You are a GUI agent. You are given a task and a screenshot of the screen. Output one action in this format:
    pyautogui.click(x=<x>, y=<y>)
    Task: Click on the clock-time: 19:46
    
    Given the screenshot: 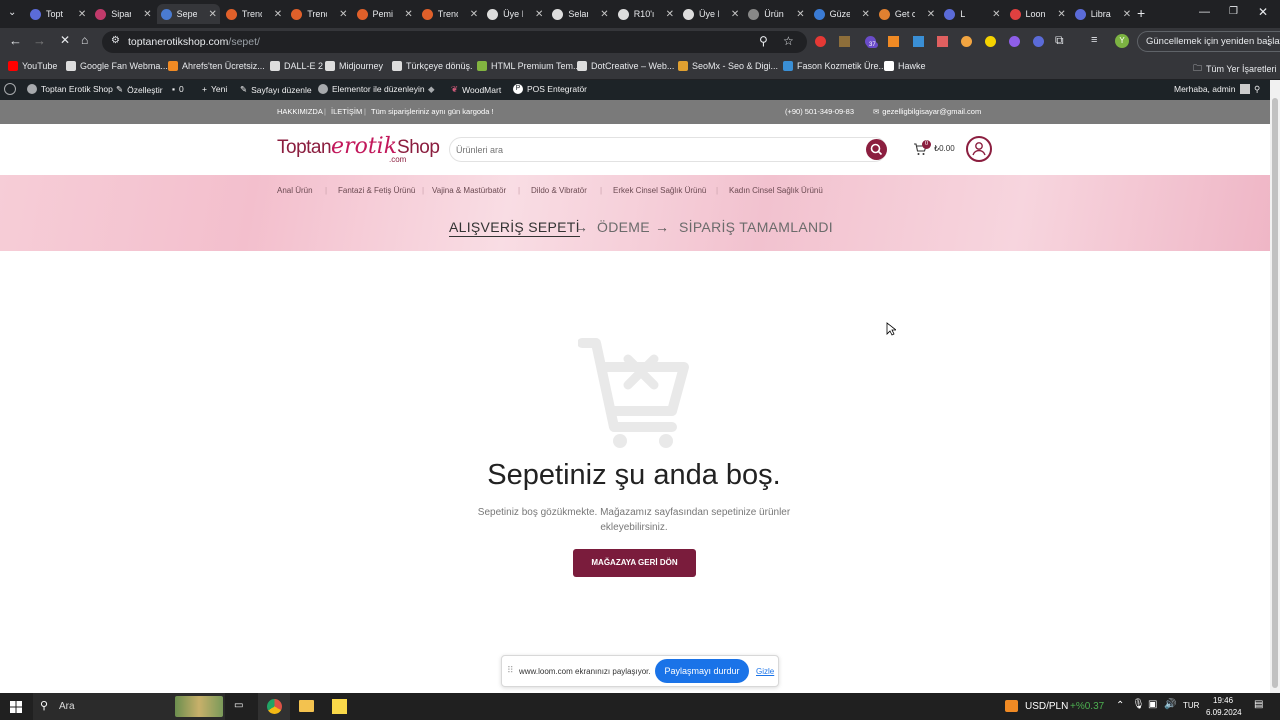 What is the action you would take?
    pyautogui.click(x=1223, y=700)
    